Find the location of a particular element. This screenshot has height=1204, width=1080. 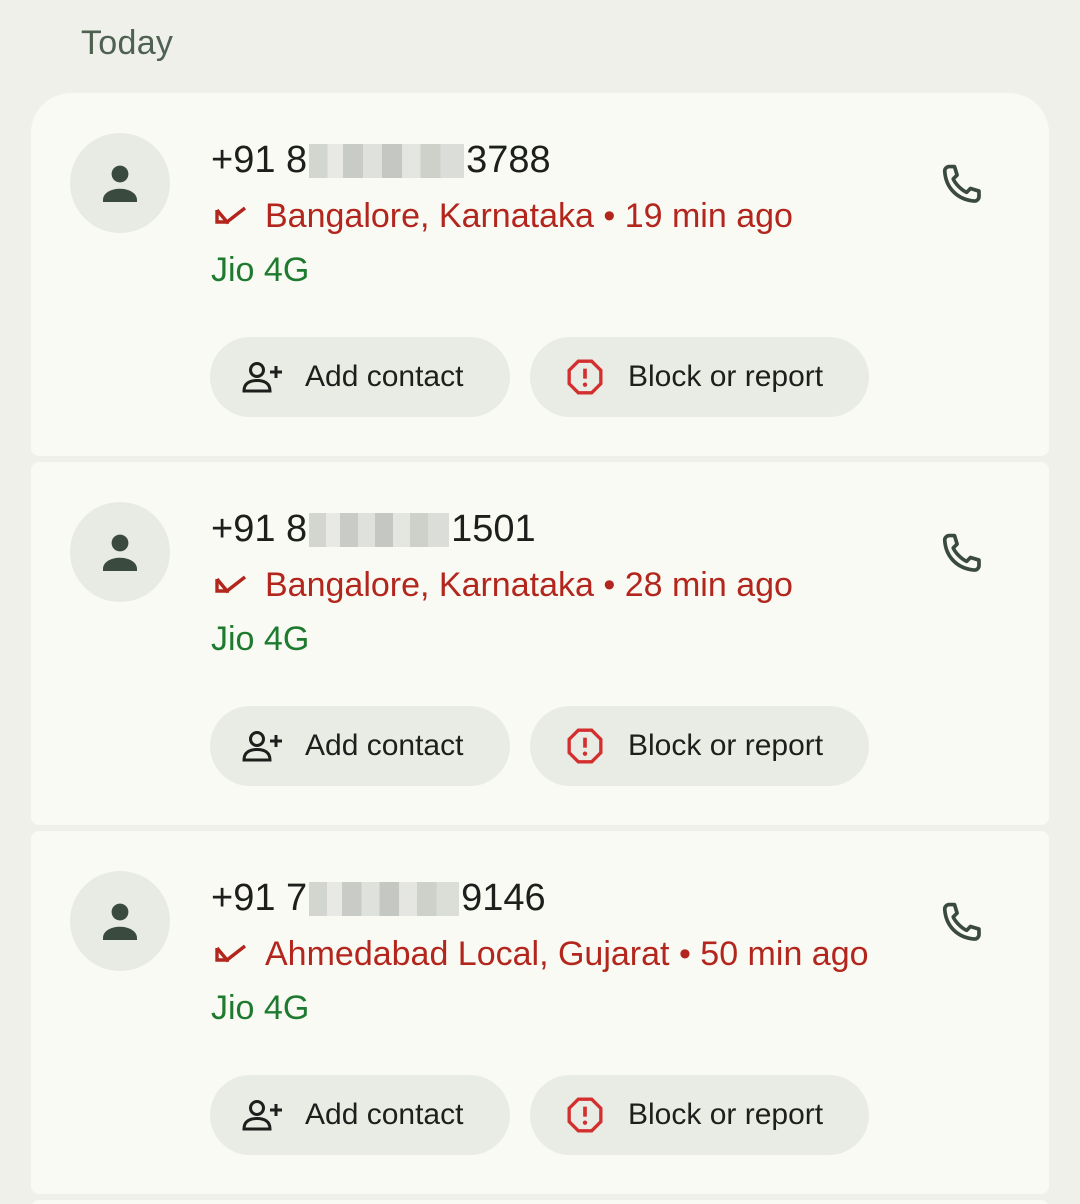

phone-number: +91 8 3788 is located at coordinates (381, 160).